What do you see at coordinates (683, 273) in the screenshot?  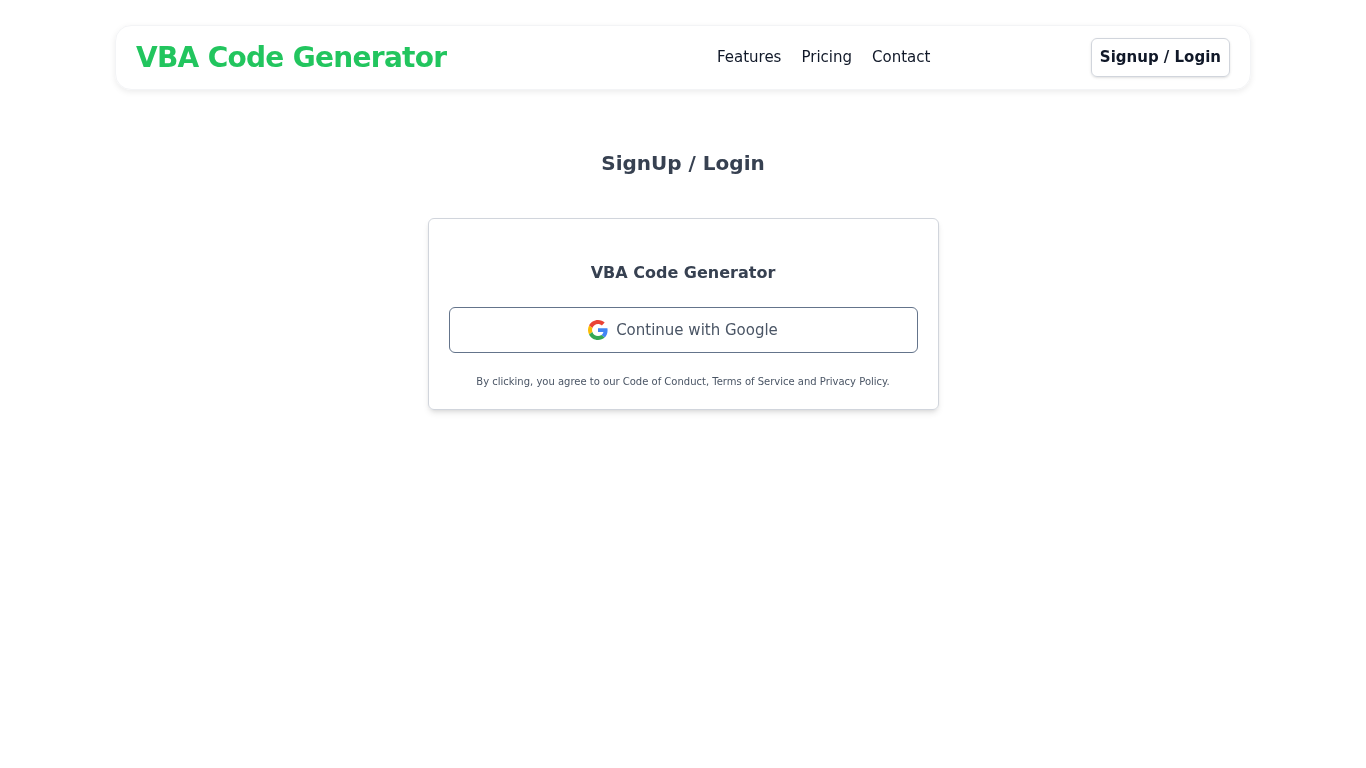 I see `card-title: VBA Code Generator` at bounding box center [683, 273].